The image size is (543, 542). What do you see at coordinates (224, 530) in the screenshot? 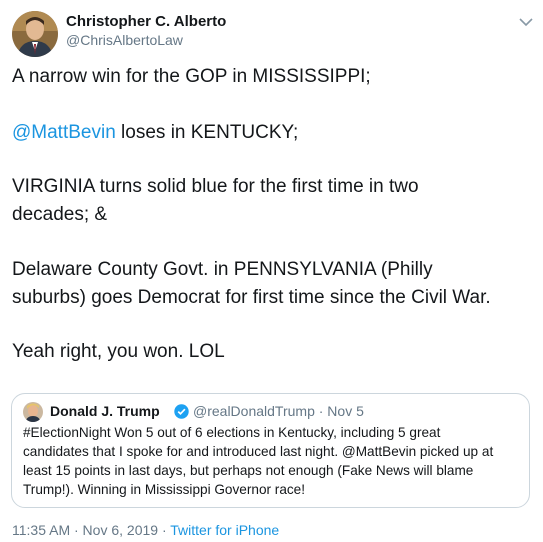
I see `tweet-source-link: Twitter for iPhone` at bounding box center [224, 530].